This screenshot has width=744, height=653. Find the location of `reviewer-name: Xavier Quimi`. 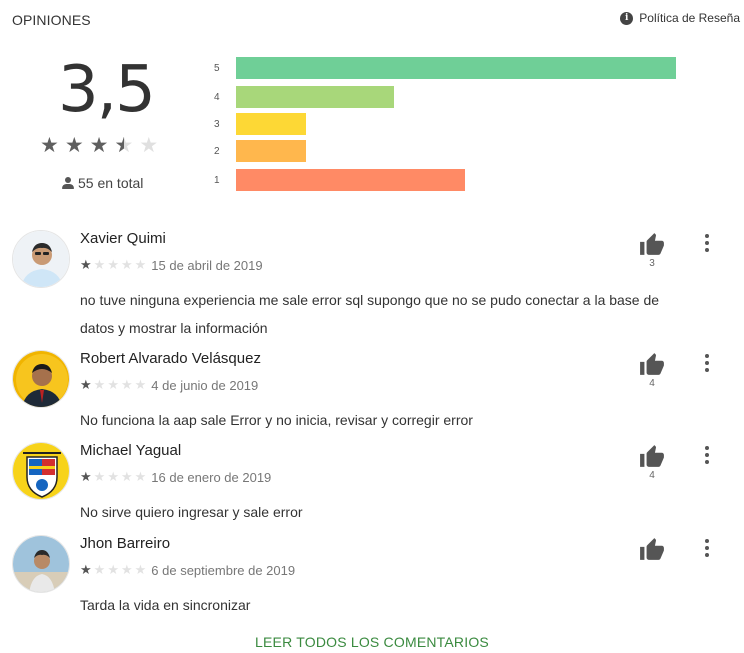

reviewer-name: Xavier Quimi is located at coordinates (123, 238).